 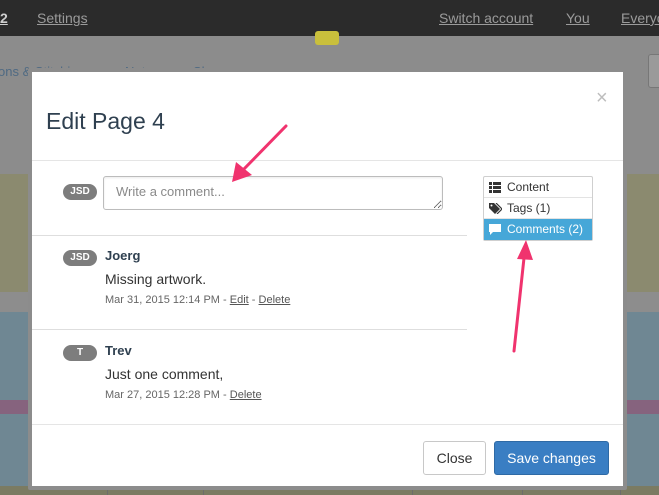 I want to click on comment-timestamp: Mar 31, 2015 12:14 PM, so click(x=162, y=300).